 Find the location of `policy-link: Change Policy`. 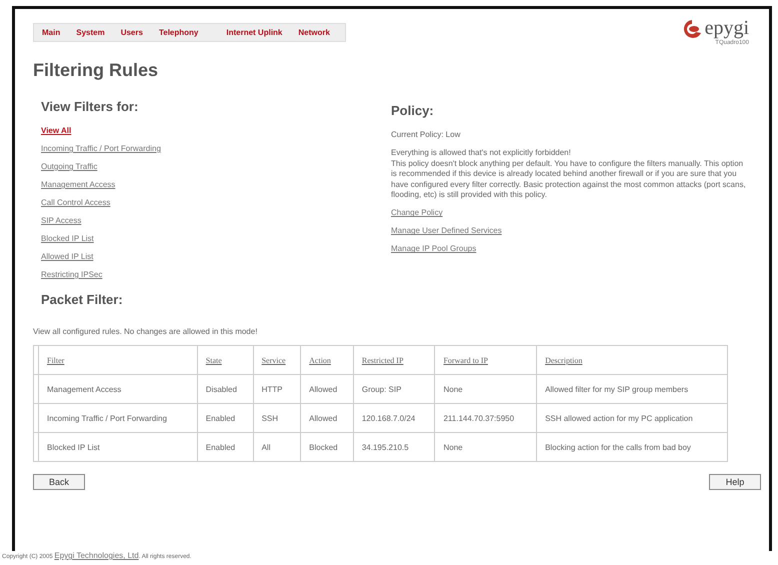

policy-link: Change Policy is located at coordinates (417, 213).